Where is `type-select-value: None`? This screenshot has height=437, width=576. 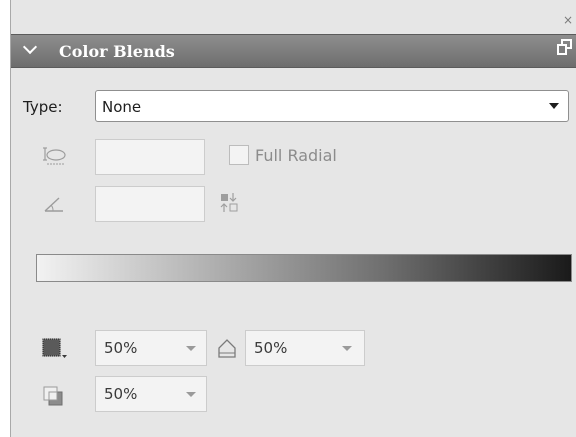
type-select-value: None is located at coordinates (122, 107).